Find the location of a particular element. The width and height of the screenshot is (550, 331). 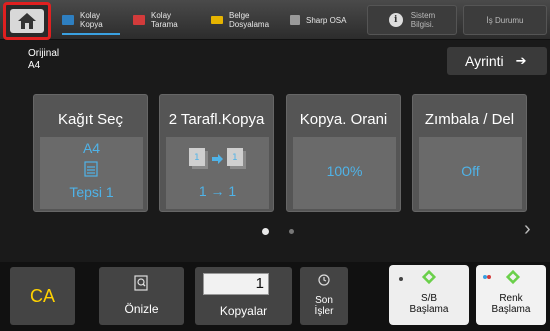

staple-punch-value: Off is located at coordinates (470, 171).